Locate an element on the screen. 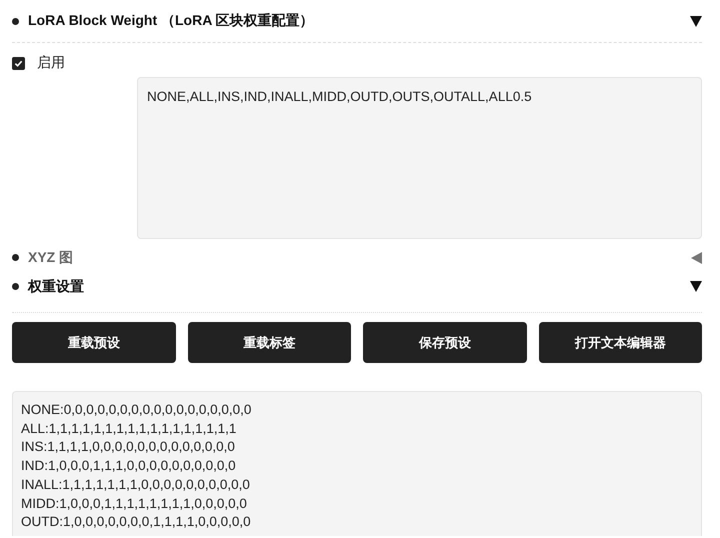 This screenshot has height=538, width=720. action-button: 重载预设 is located at coordinates (94, 342).